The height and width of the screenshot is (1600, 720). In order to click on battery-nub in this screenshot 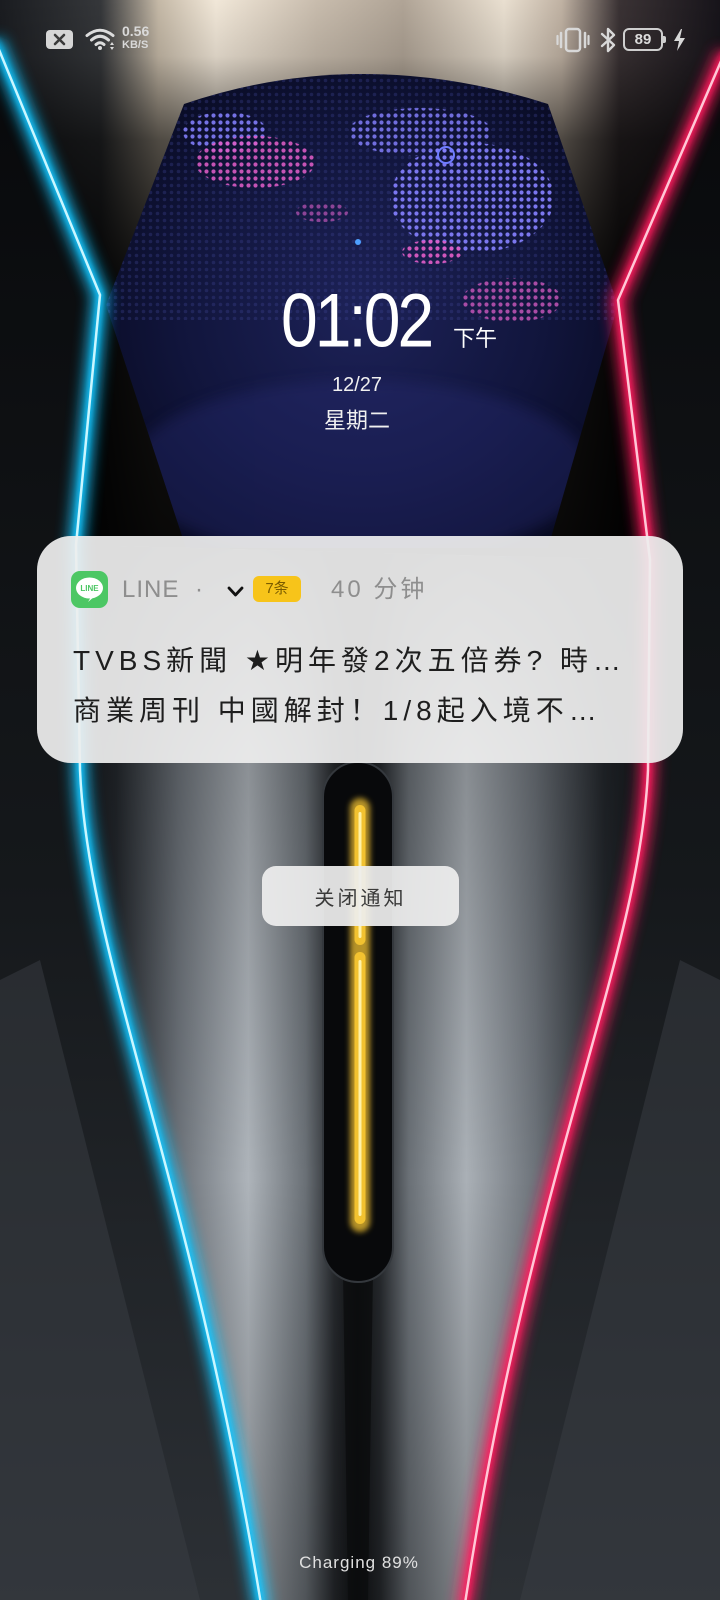, I will do `click(664, 39)`.